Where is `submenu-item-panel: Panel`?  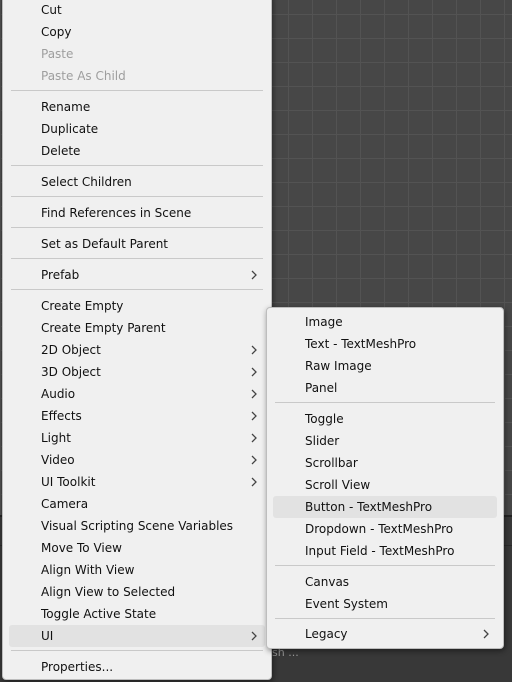 submenu-item-panel: Panel is located at coordinates (385, 388).